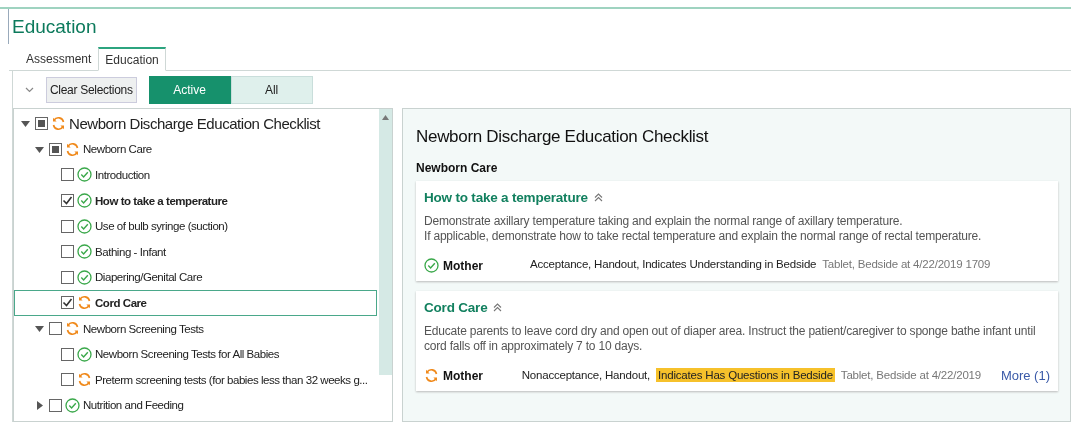  Describe the element at coordinates (189, 90) in the screenshot. I see `filter-toggle: Active` at that location.